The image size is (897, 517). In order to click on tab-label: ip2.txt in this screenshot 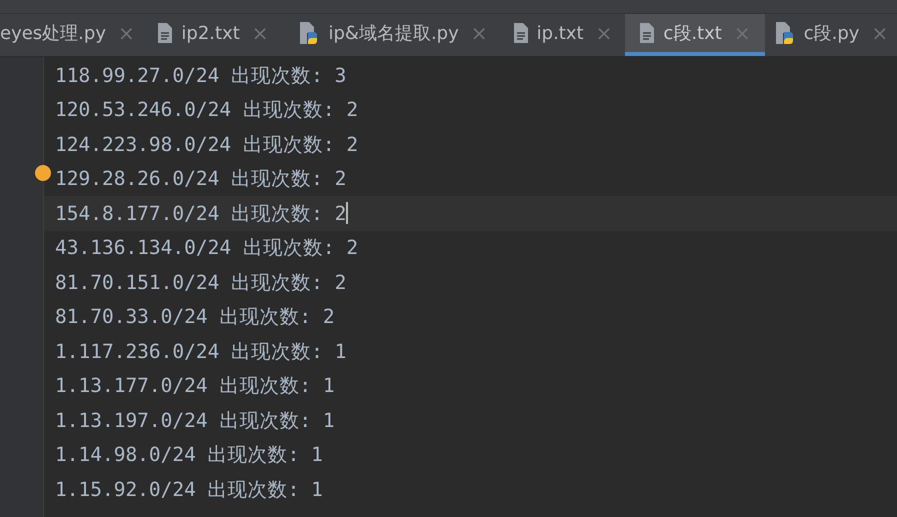, I will do `click(210, 34)`.